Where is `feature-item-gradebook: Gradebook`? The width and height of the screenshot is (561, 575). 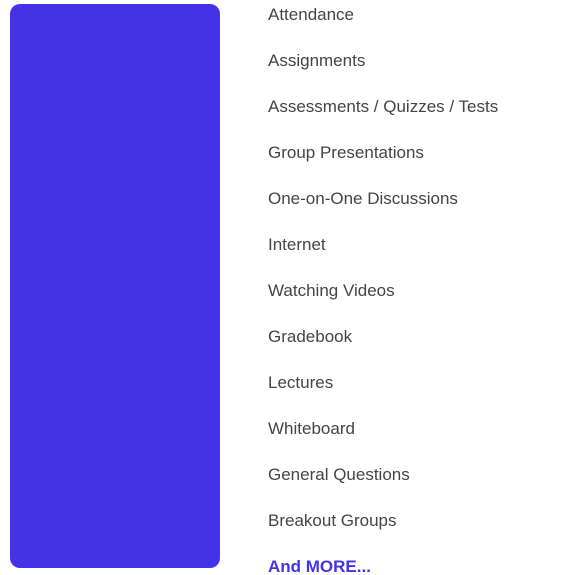 feature-item-gradebook: Gradebook is located at coordinates (310, 336).